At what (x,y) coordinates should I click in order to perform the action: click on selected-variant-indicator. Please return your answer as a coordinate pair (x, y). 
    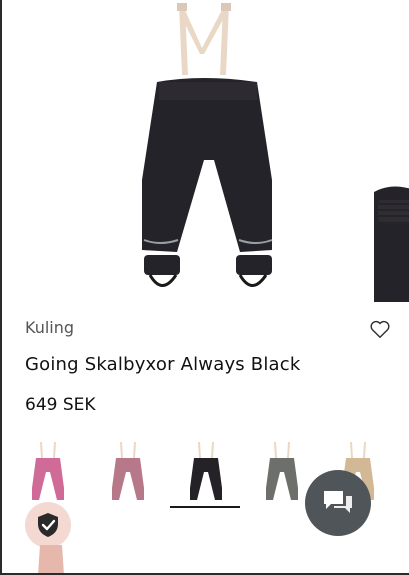
    Looking at the image, I should click on (205, 507).